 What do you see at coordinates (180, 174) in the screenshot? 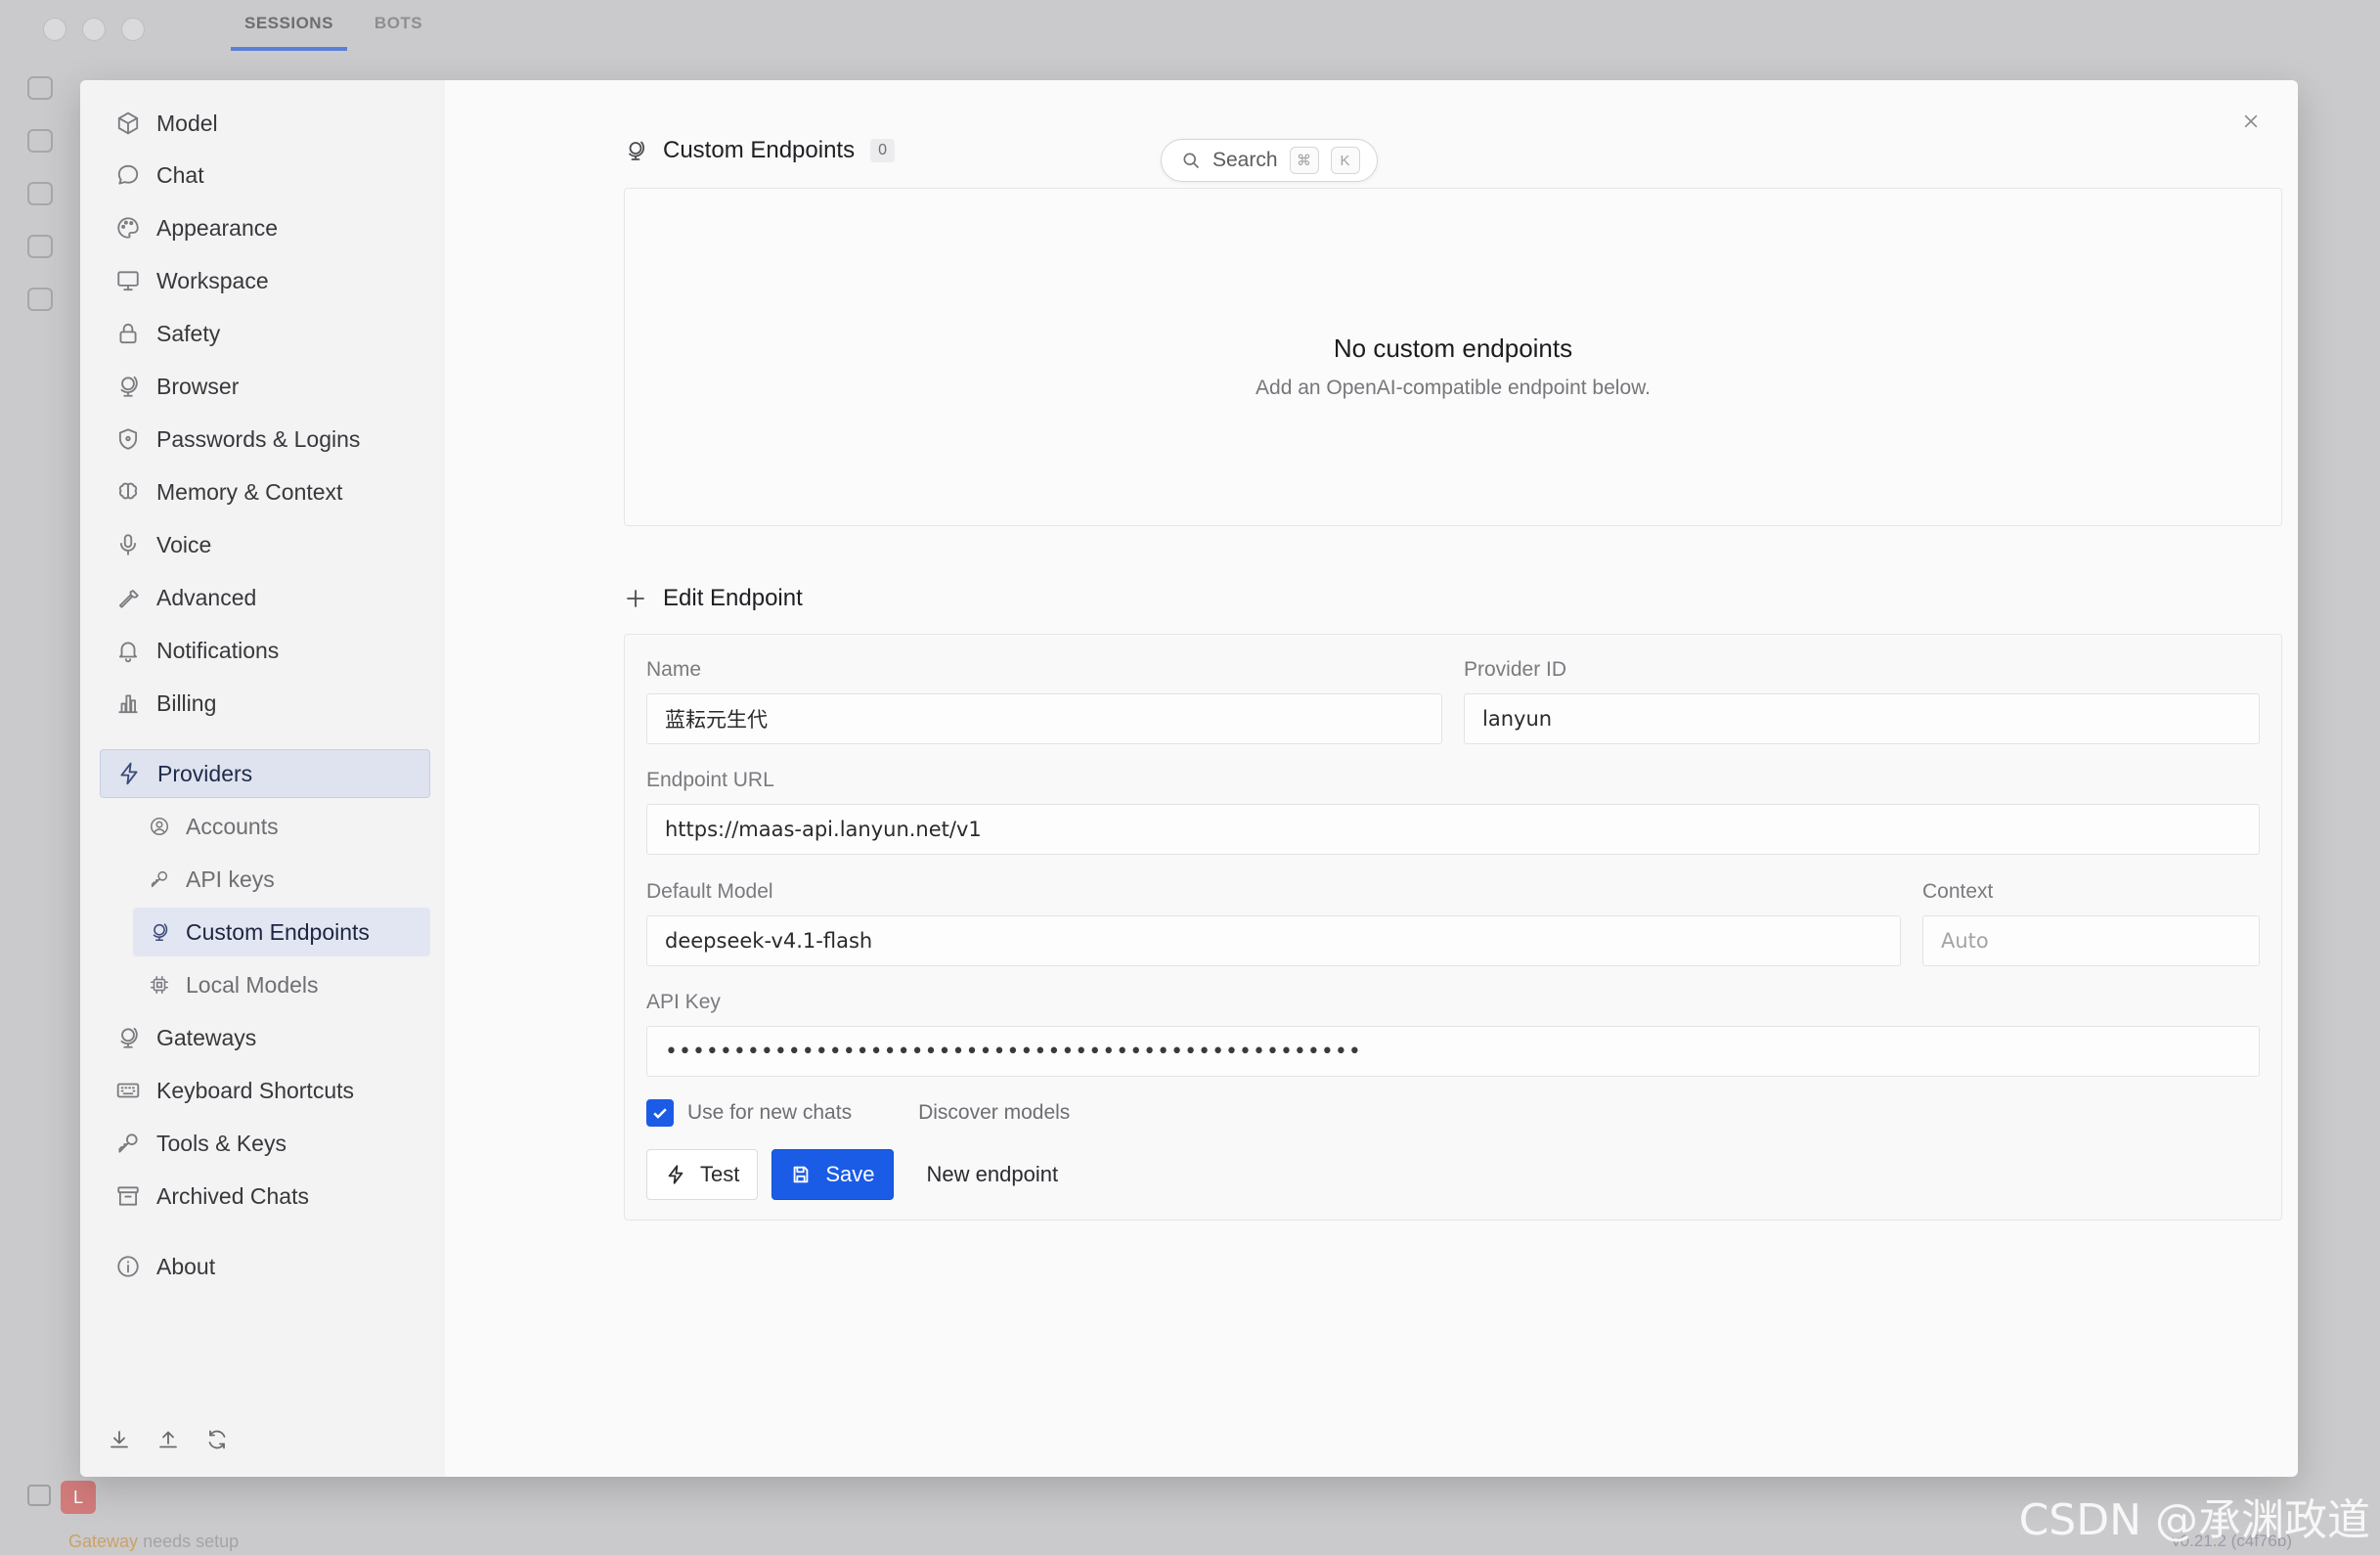
I see `sidebar-item-label: Chat` at bounding box center [180, 174].